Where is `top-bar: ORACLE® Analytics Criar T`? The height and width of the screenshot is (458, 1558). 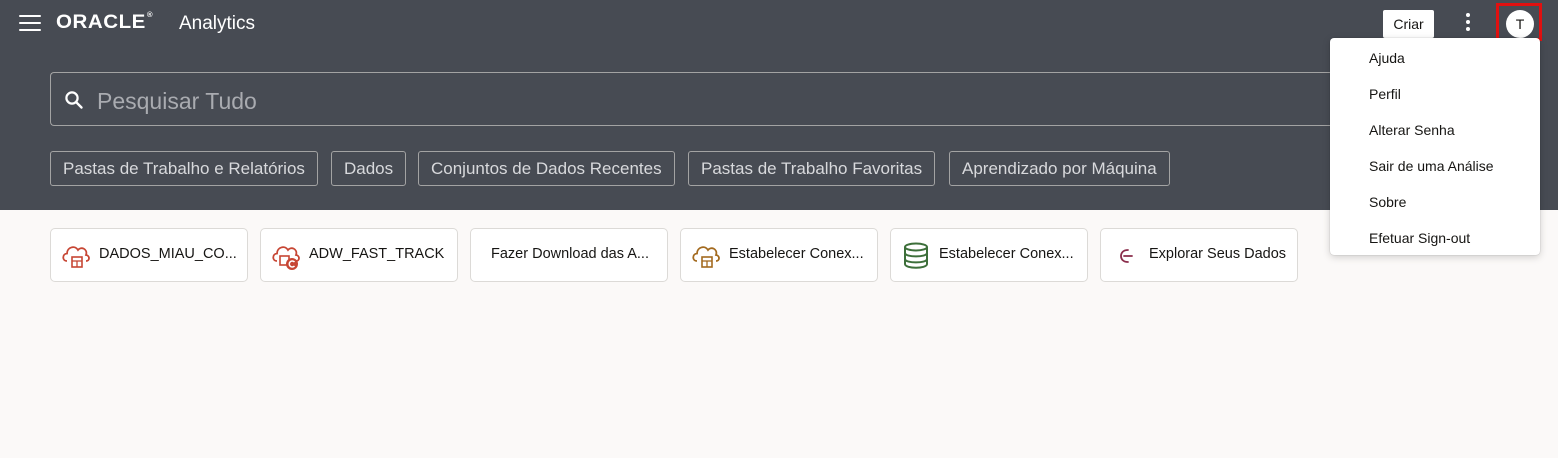 top-bar: ORACLE® Analytics Criar T is located at coordinates (779, 25).